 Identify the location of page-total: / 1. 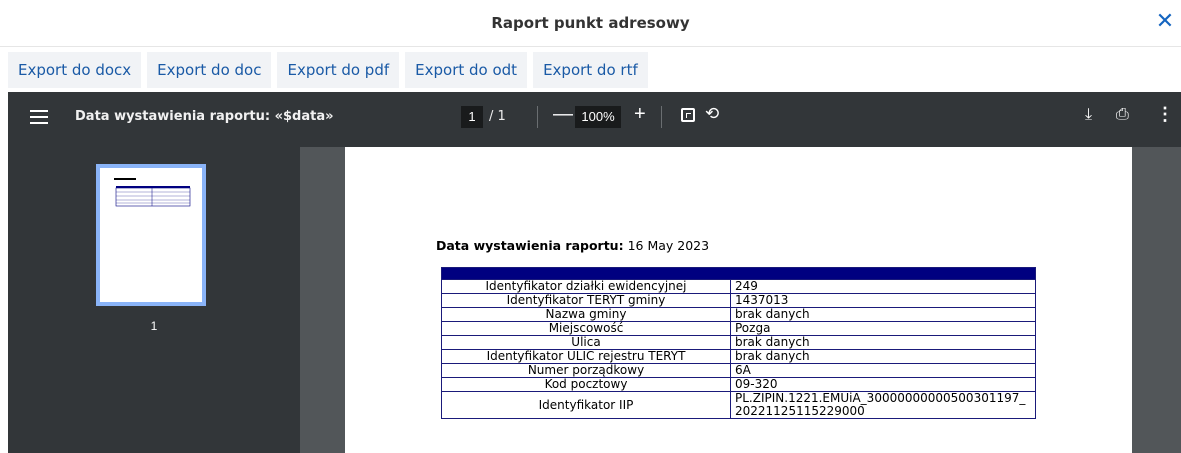
(497, 116).